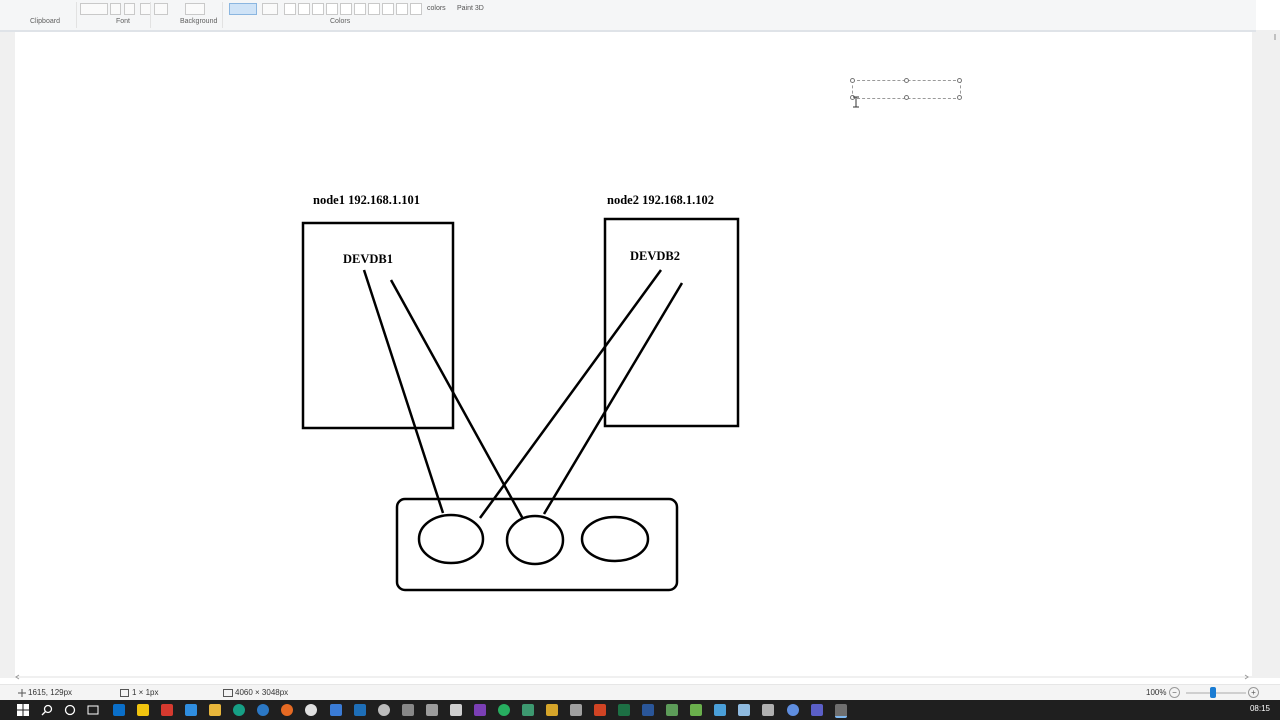 Image resolution: width=1280 pixels, height=720 pixels. What do you see at coordinates (143, 710) in the screenshot?
I see `sticky-notes-icon` at bounding box center [143, 710].